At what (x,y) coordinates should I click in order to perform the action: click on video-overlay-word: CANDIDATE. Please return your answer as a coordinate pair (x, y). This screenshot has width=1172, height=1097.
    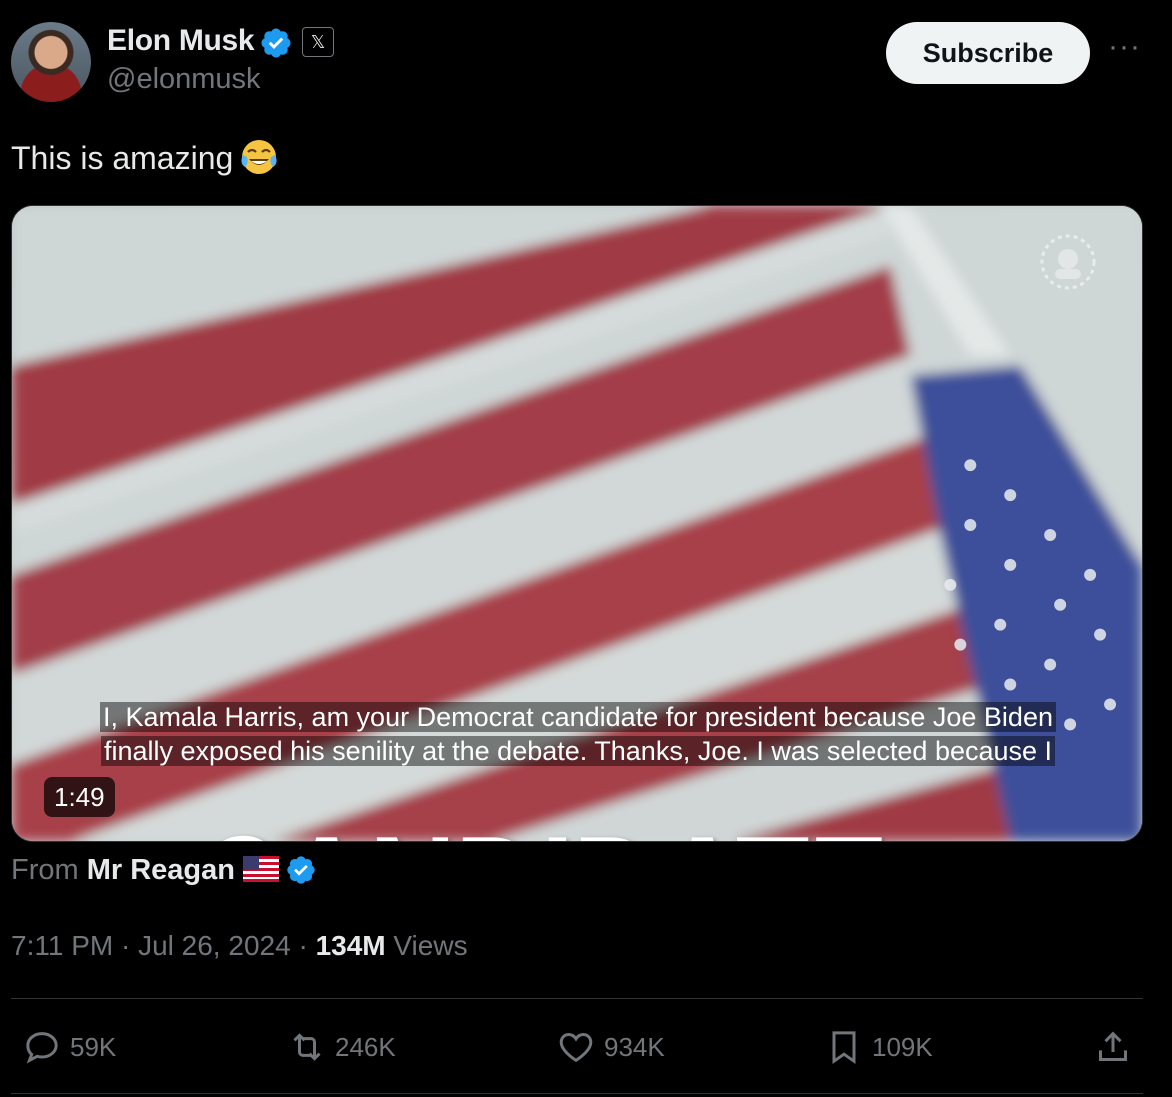
    Looking at the image, I should click on (543, 826).